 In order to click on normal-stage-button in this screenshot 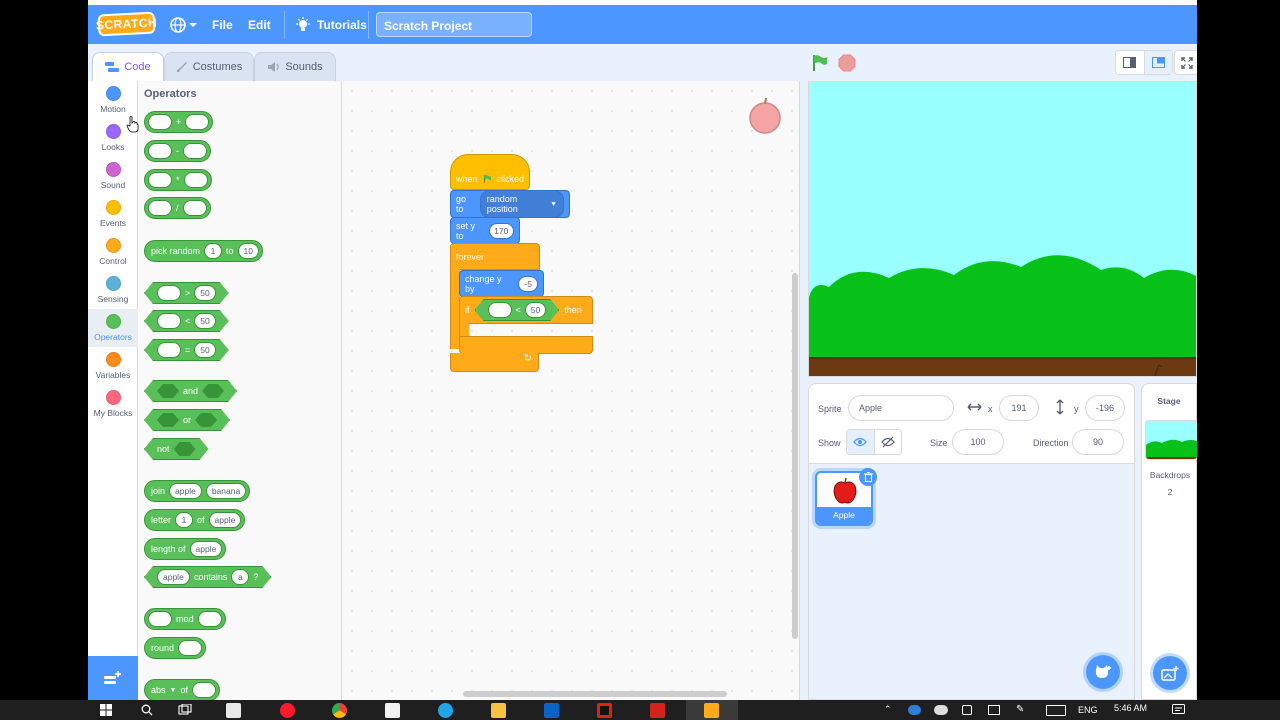, I will do `click(1158, 62)`.